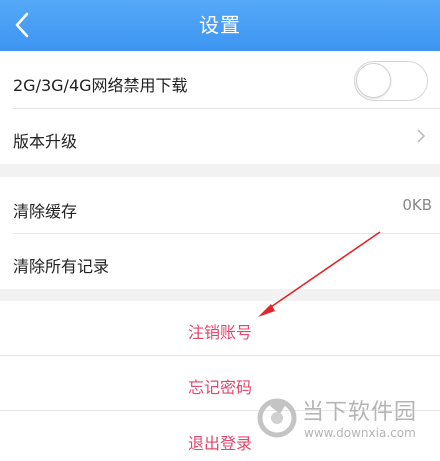 Image resolution: width=440 pixels, height=461 pixels. What do you see at coordinates (220, 331) in the screenshot?
I see `cancel-account-button: 注销账号` at bounding box center [220, 331].